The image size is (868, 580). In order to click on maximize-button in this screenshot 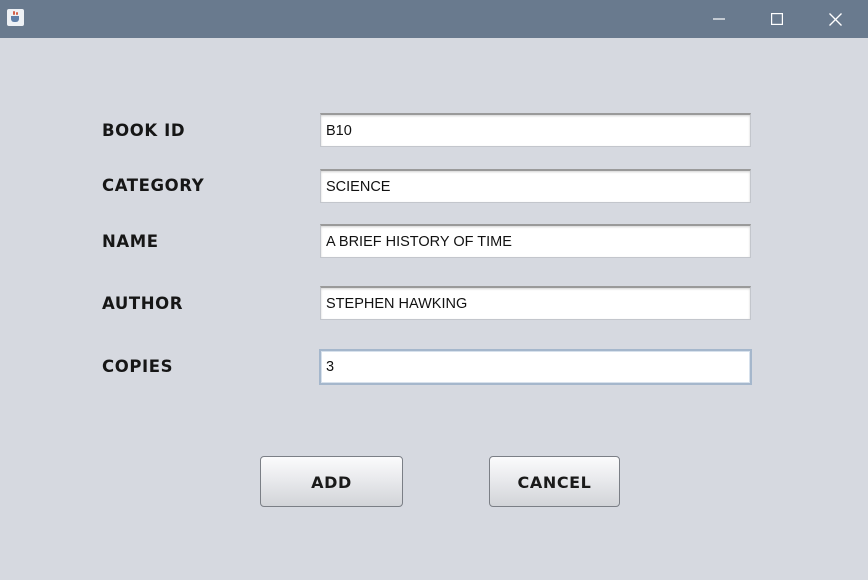, I will do `click(777, 19)`.